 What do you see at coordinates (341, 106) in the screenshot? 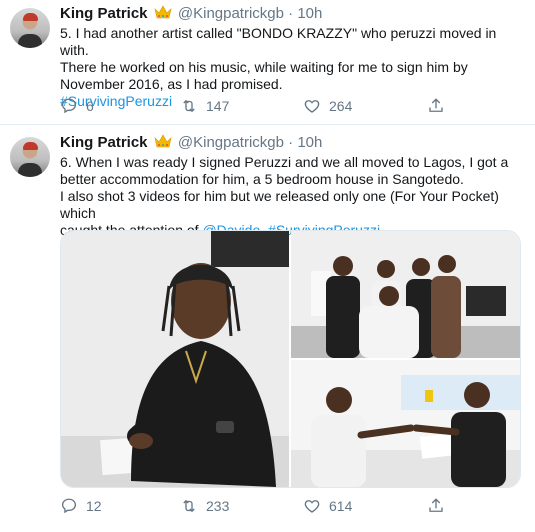
I see `like-count: 264` at bounding box center [341, 106].